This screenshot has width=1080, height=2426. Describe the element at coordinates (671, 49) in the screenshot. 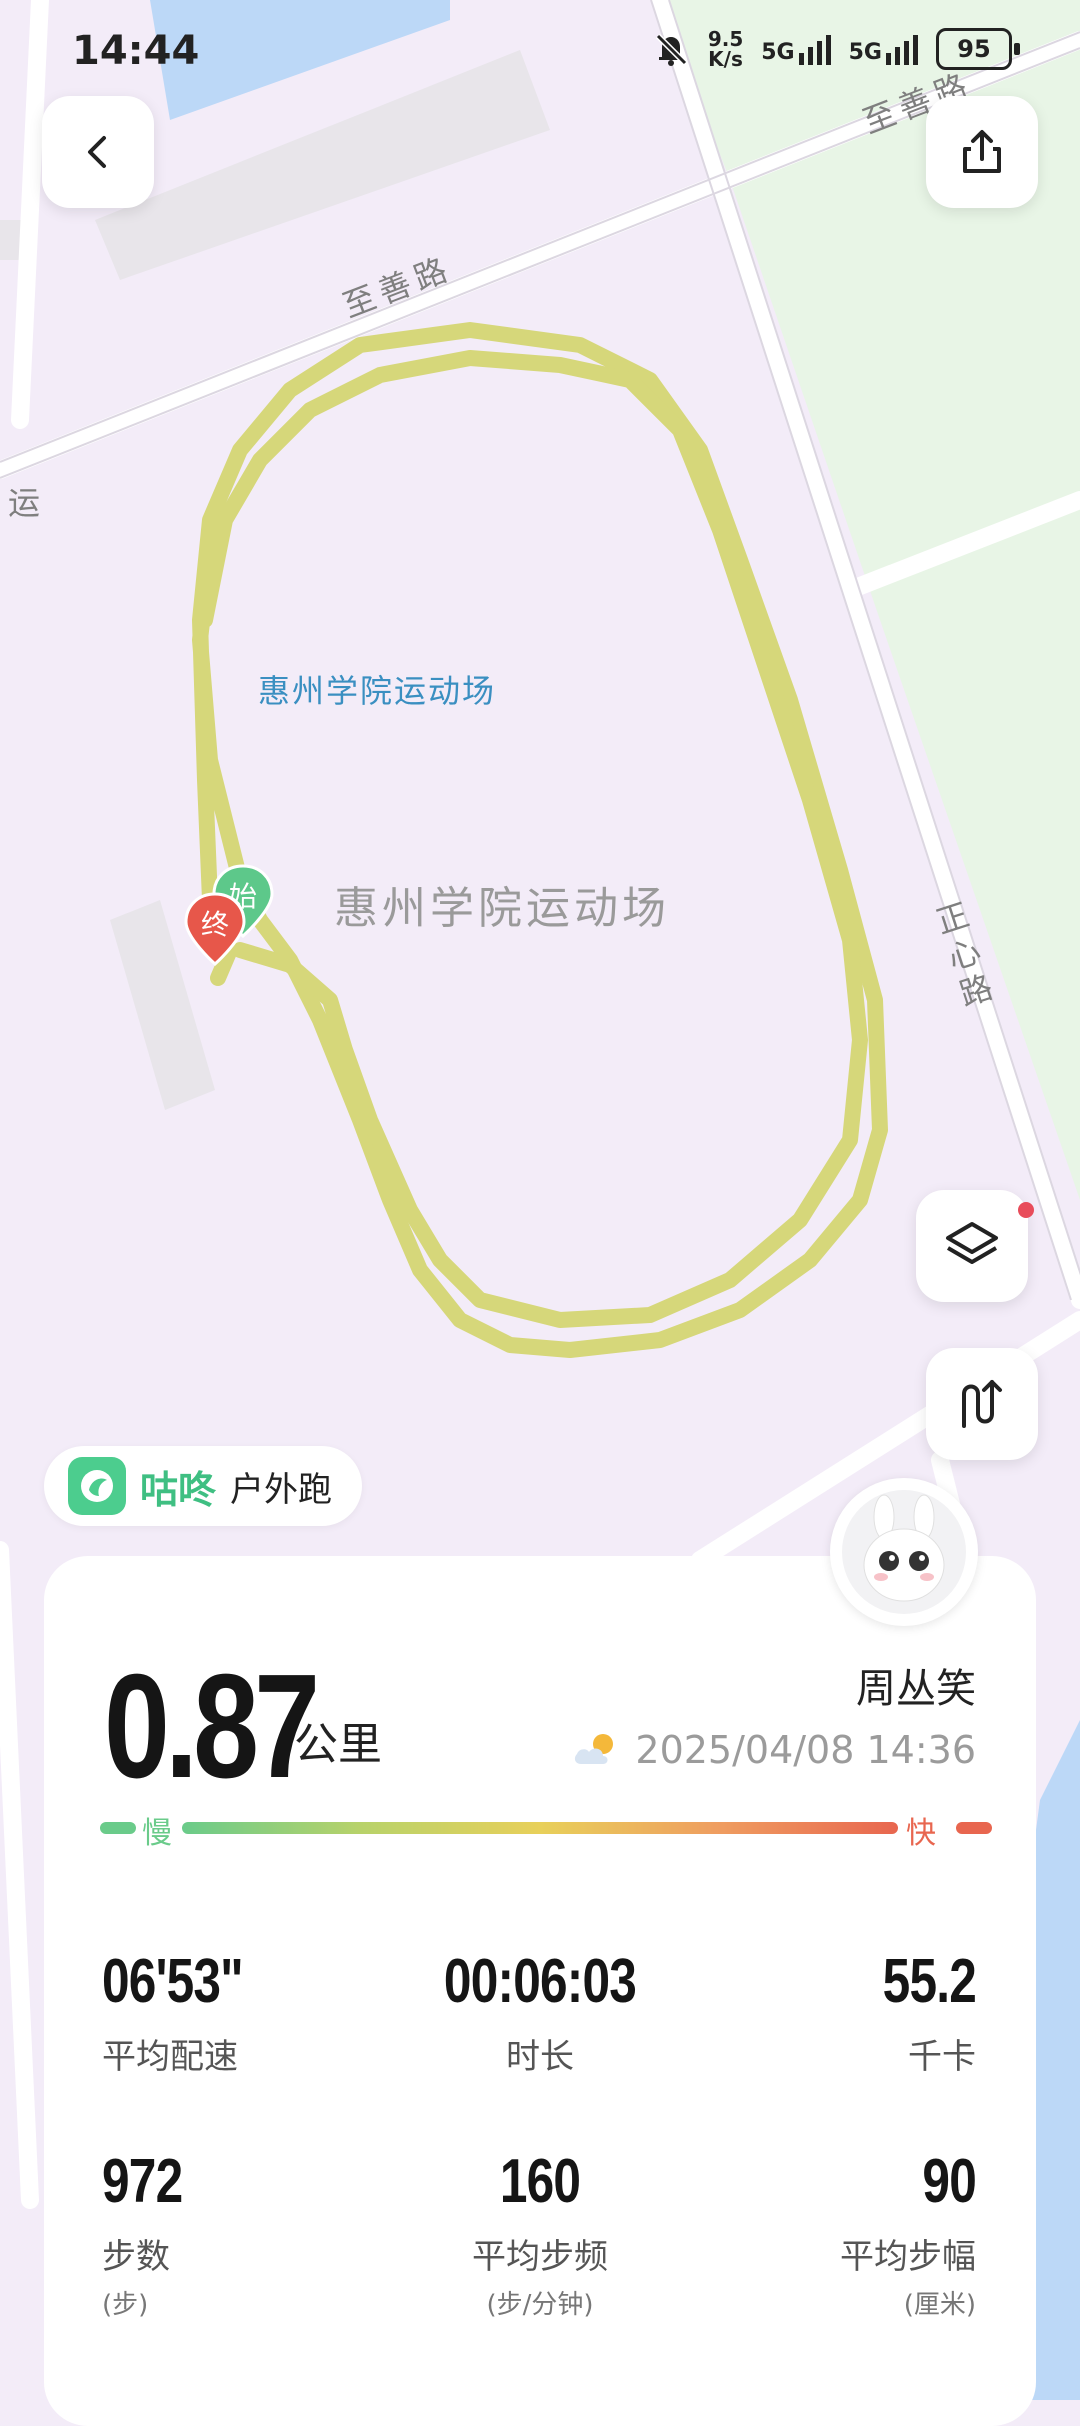

I see `mute-bell-icon` at that location.